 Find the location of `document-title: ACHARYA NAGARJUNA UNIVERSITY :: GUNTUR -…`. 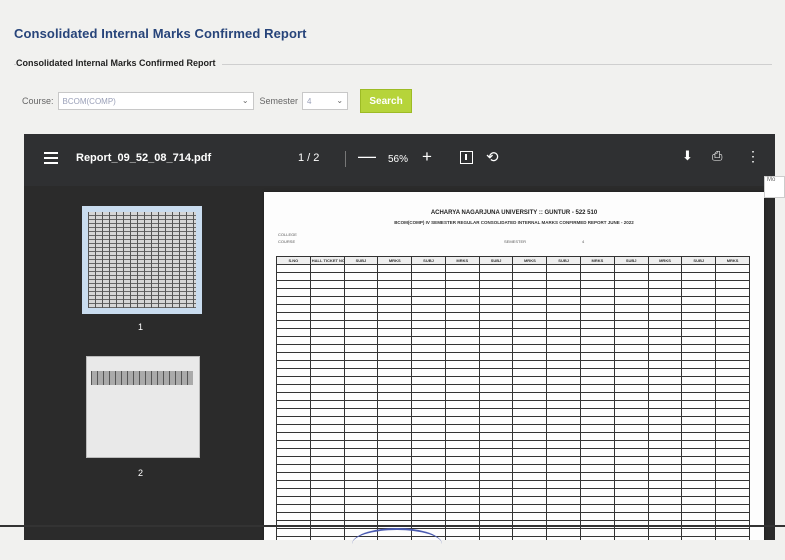

document-title: ACHARYA NAGARJUNA UNIVERSITY :: GUNTUR -… is located at coordinates (514, 213).